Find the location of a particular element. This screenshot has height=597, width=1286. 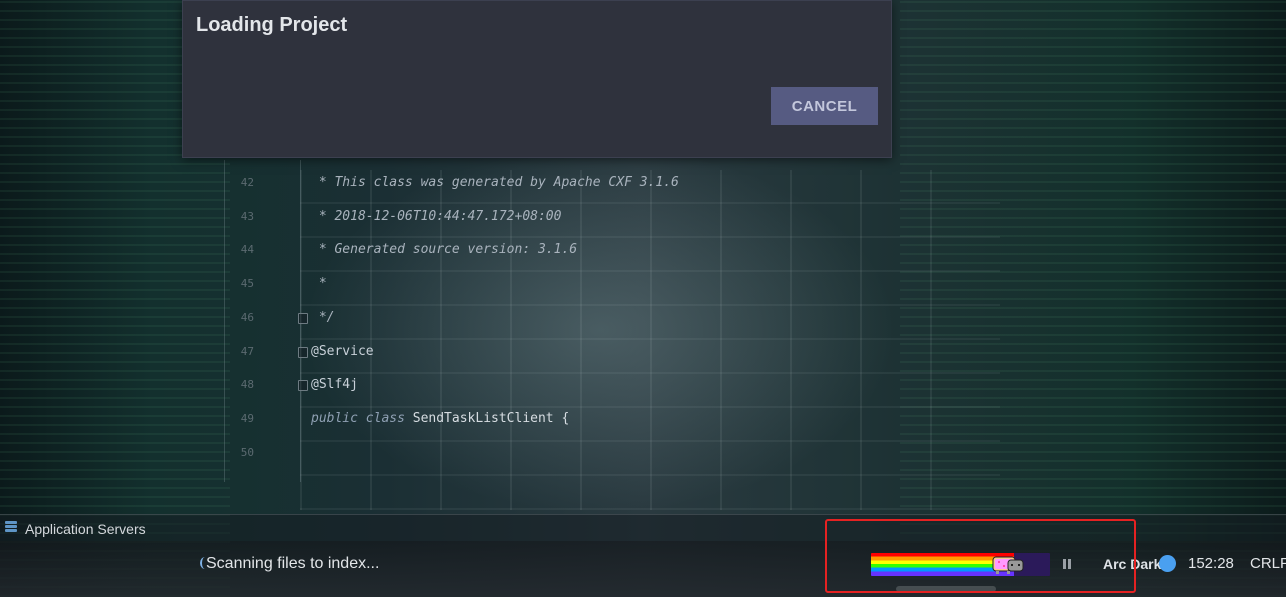

code-line: 47 @Service is located at coordinates (724, 352).